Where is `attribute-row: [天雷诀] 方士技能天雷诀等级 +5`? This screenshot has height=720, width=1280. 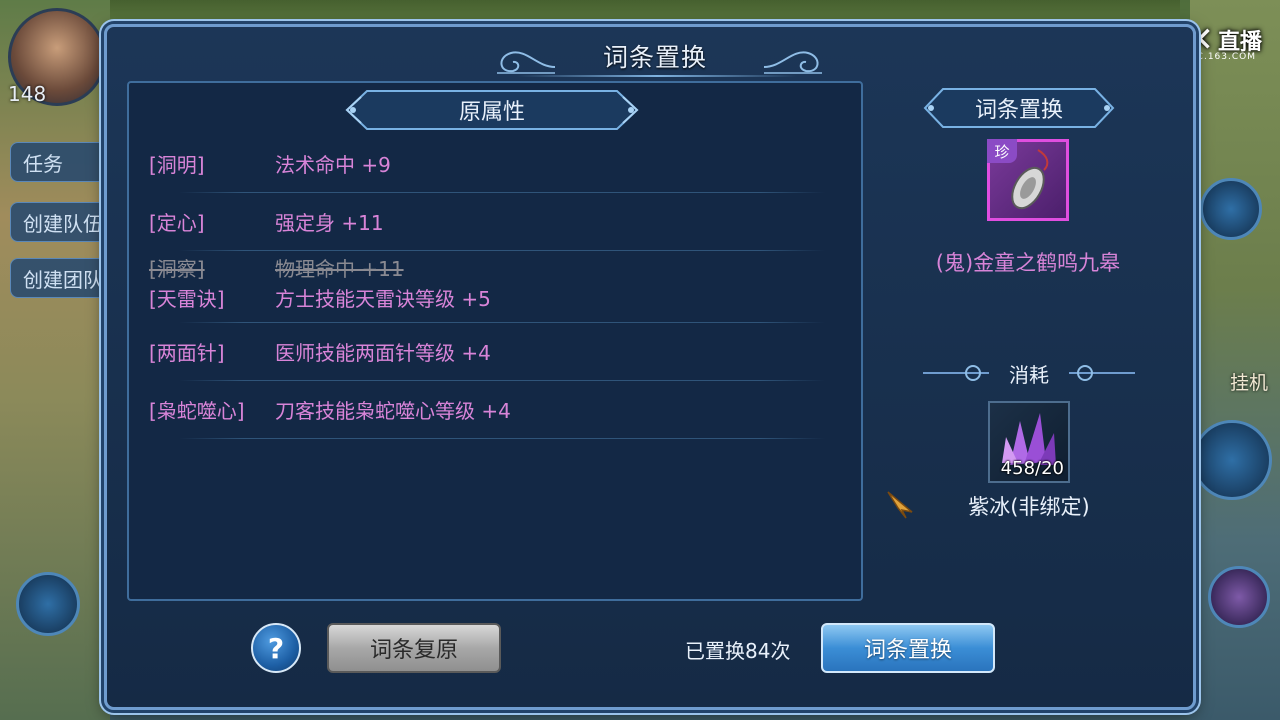
attribute-row: [天雷诀] 方士技能天雷诀等级 +5 is located at coordinates (489, 301).